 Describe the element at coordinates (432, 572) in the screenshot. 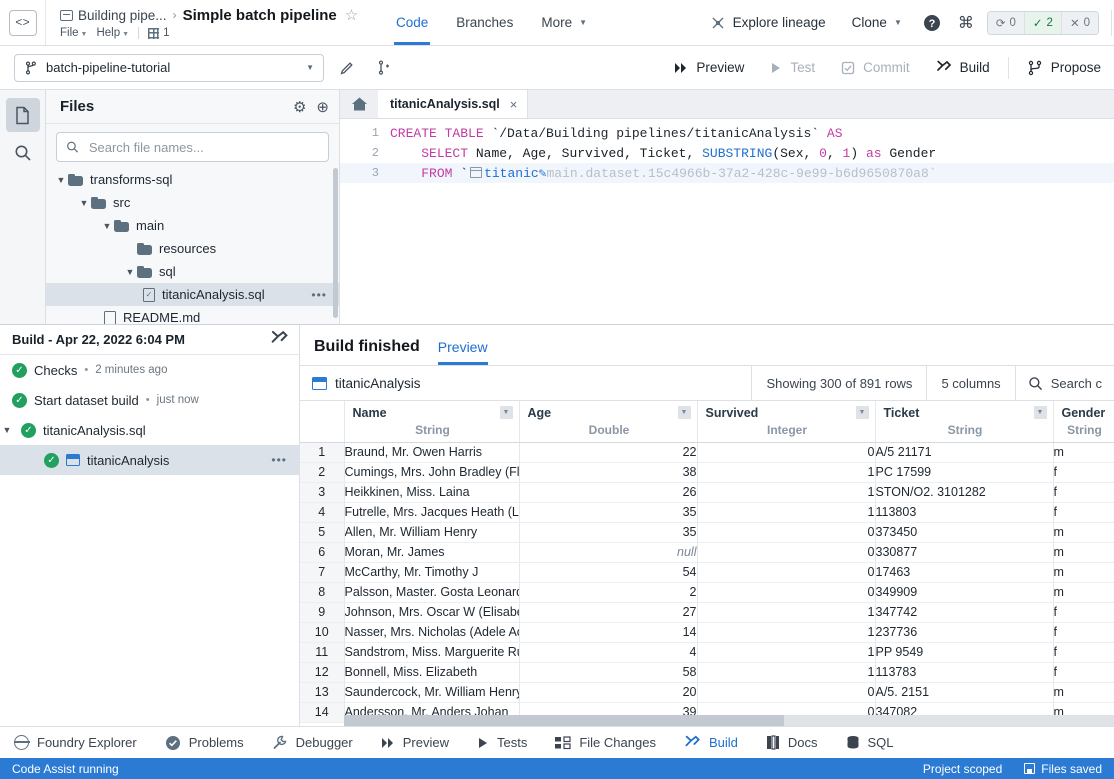

I see `cell-name: McCarthy, Mr. Timothy J` at that location.